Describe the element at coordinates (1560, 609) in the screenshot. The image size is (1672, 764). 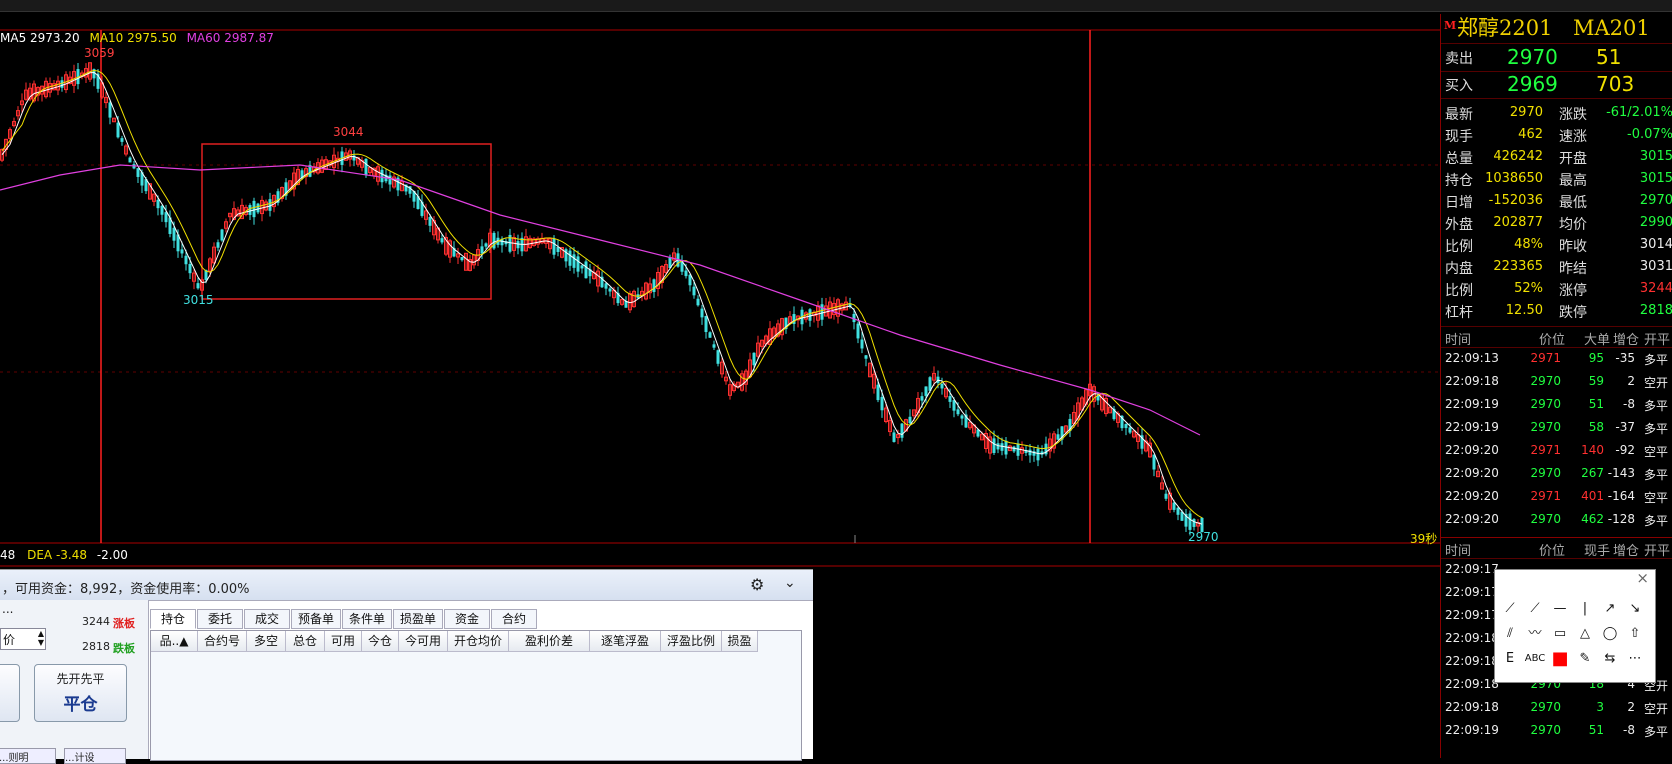
I see `hline-icon: —` at that location.